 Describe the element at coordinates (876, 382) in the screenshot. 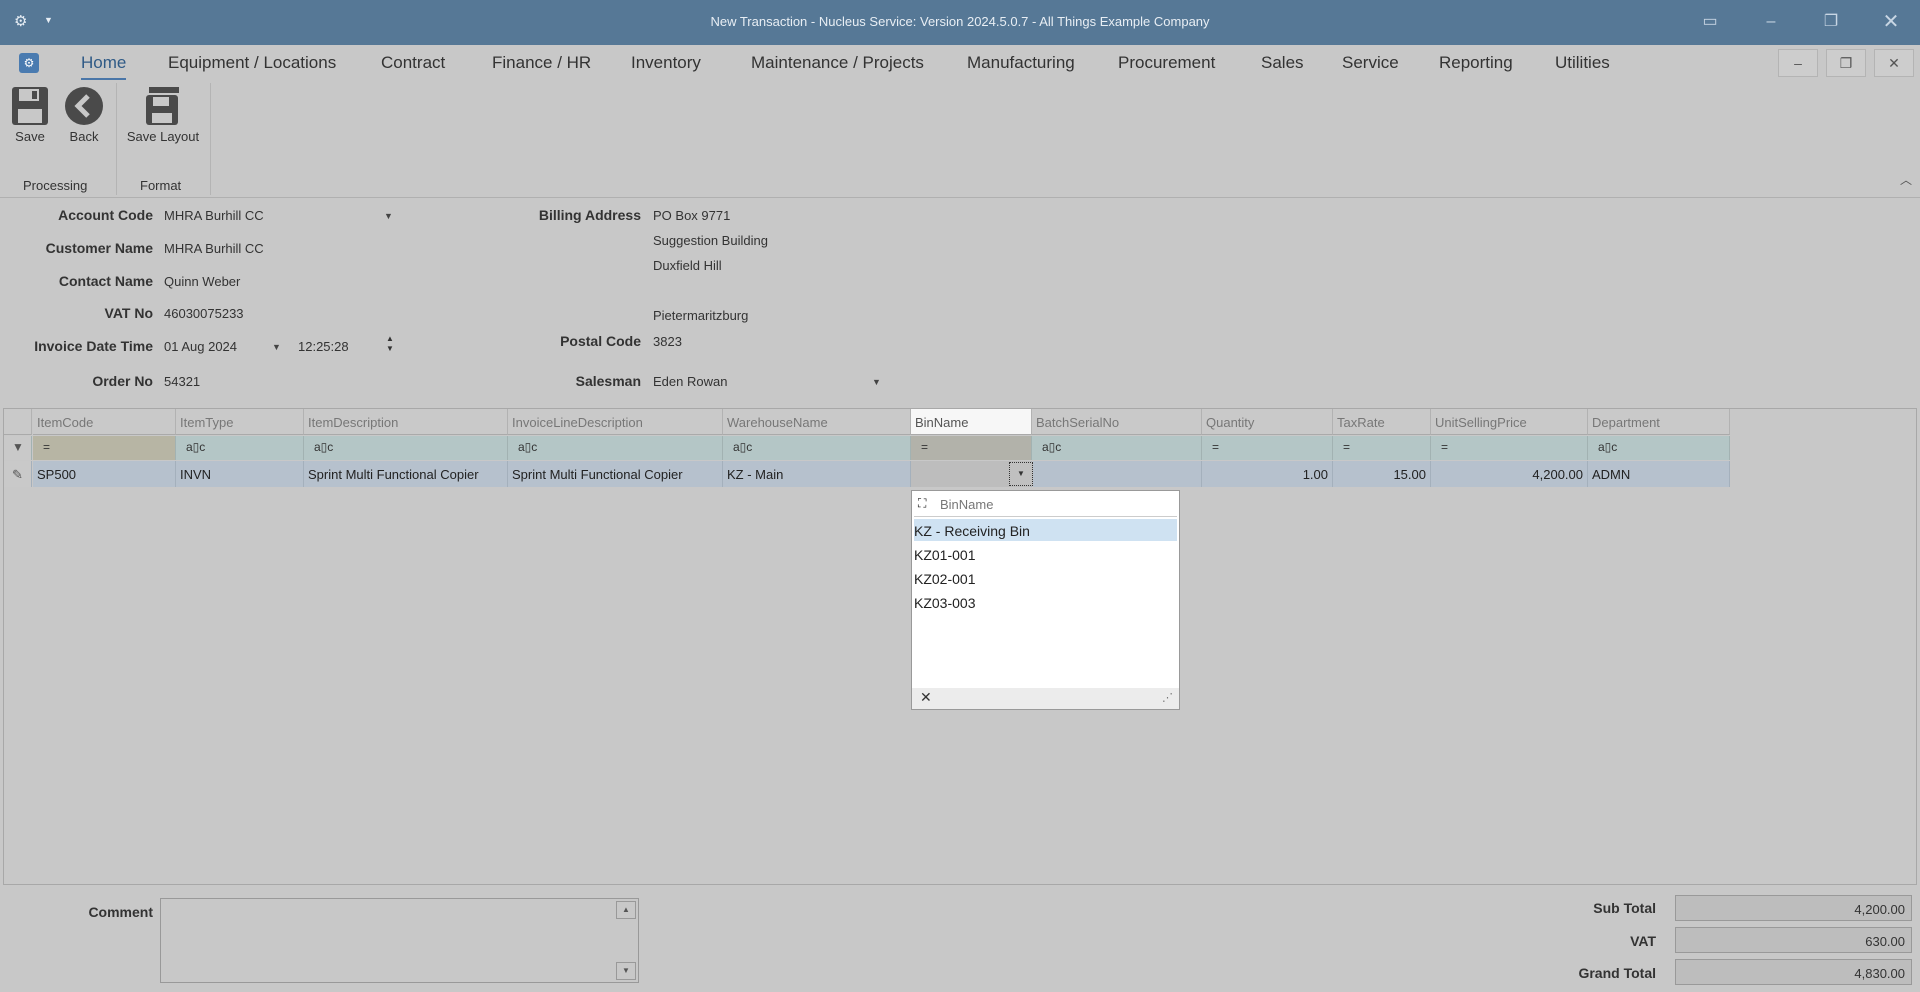

I see `salesman-dropdown-icon: ▼` at that location.